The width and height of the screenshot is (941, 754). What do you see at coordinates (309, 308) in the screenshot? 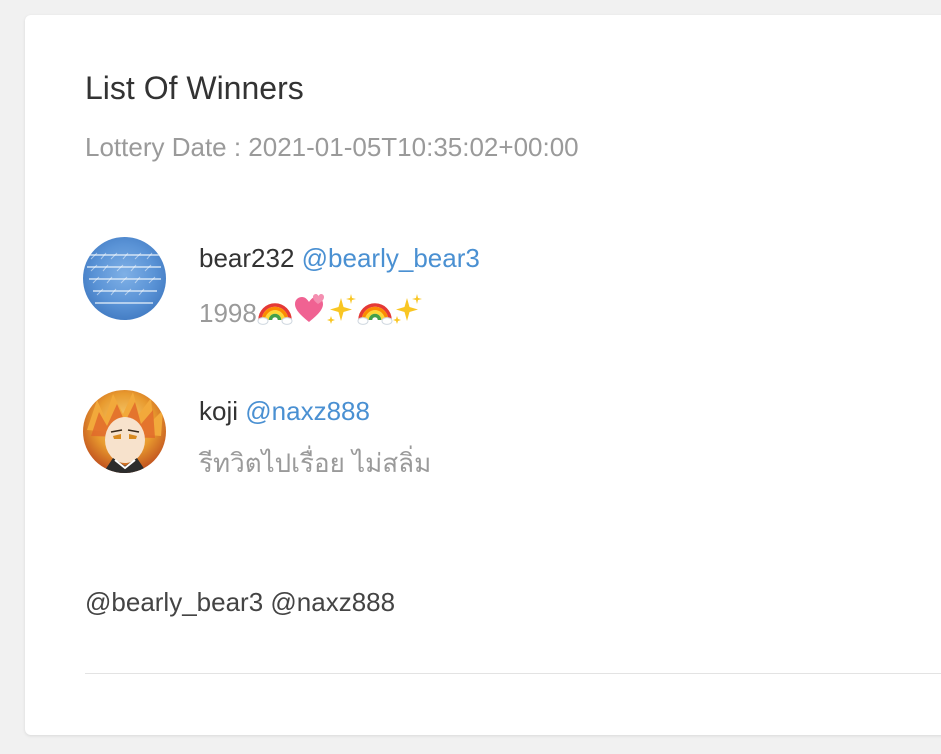
I see `two-hearts-icon` at bounding box center [309, 308].